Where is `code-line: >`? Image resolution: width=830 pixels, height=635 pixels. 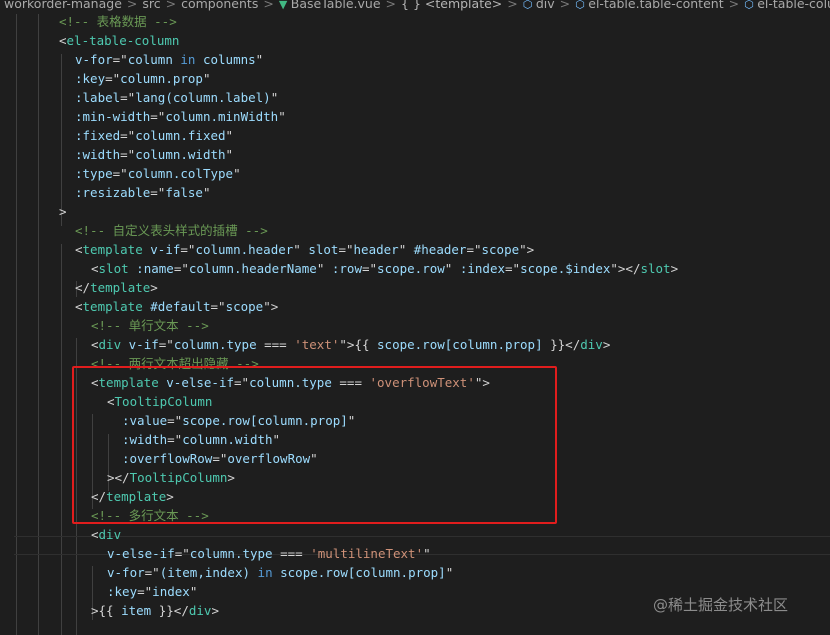
code-line: > is located at coordinates (63, 211).